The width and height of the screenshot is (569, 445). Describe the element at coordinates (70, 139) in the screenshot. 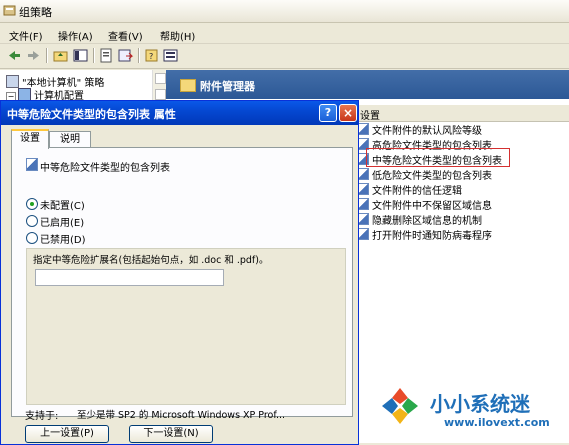

I see `tab-explain: 说明` at that location.